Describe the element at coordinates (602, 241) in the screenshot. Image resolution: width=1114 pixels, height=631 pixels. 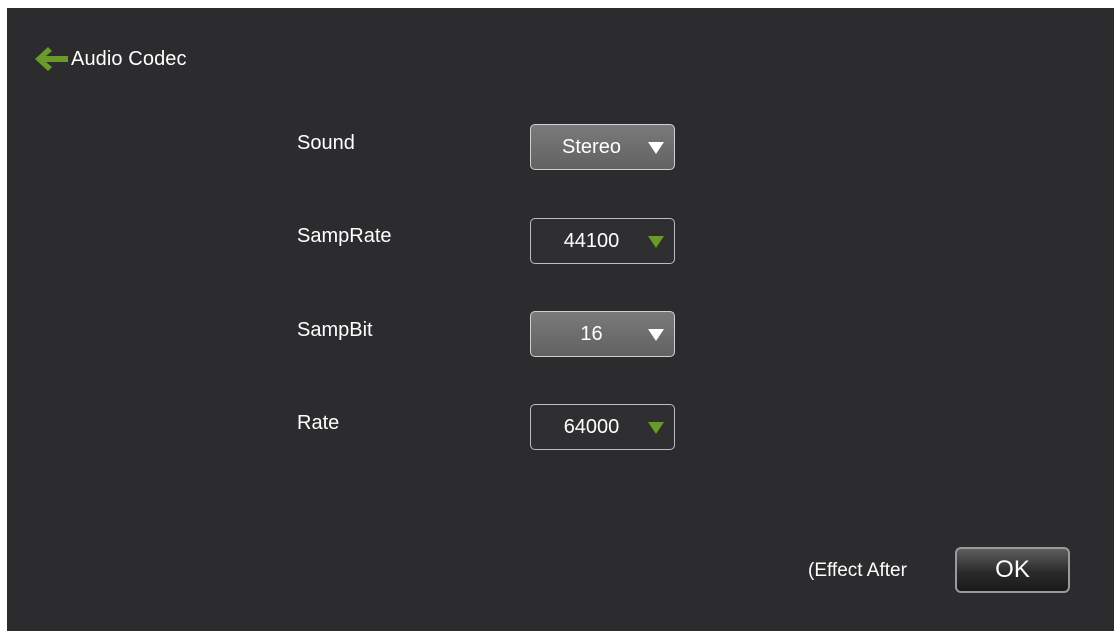
I see `samprate-dropdown: 44100` at that location.